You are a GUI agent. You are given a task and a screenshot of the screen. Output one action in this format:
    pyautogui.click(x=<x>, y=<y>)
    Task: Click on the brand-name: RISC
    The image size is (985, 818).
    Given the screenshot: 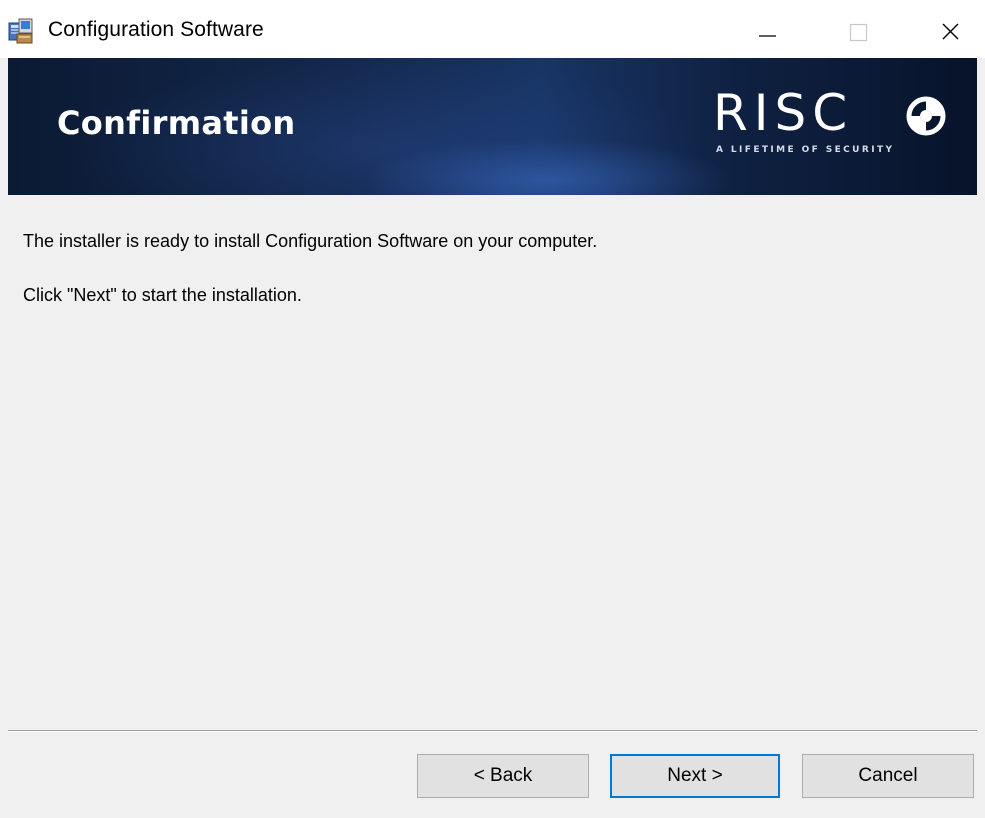 What is the action you would take?
    pyautogui.click(x=783, y=113)
    